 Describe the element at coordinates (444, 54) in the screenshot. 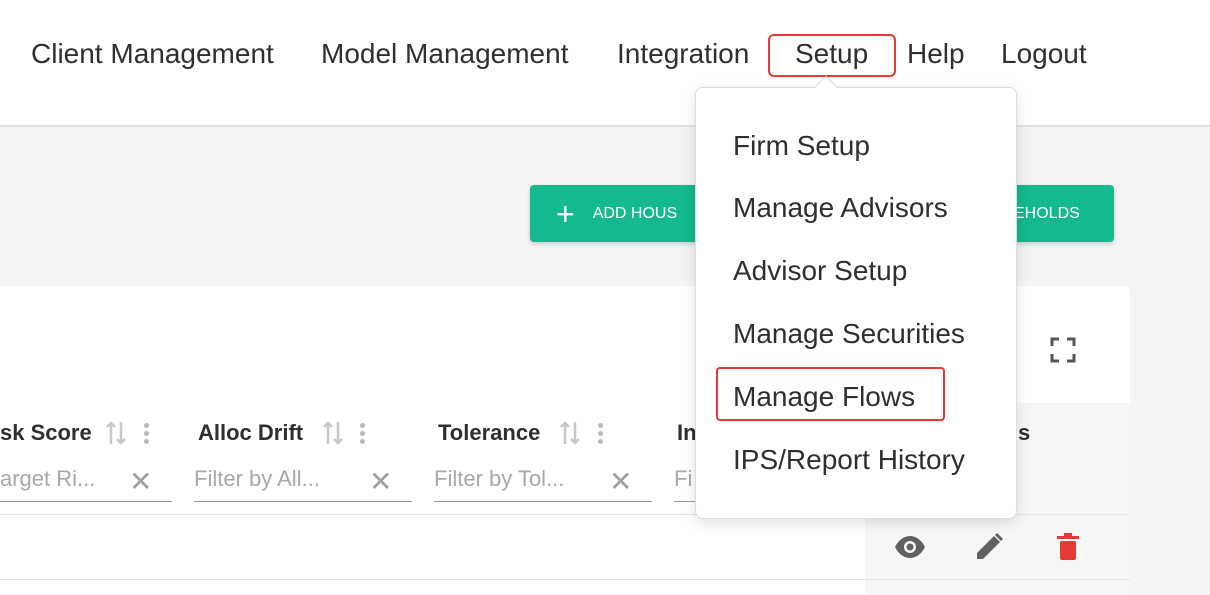

I see `nav-model-management: Model Management` at that location.